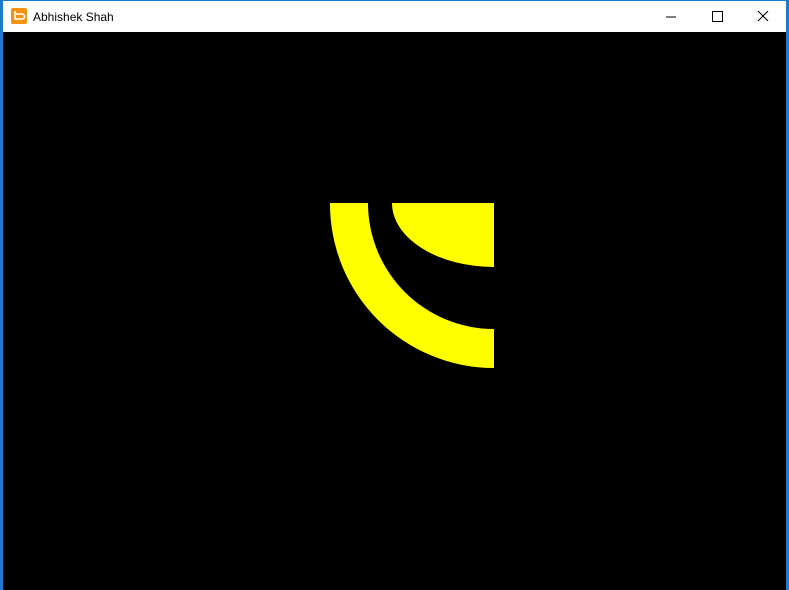 This screenshot has width=789, height=590. I want to click on minimize-icon, so click(671, 17).